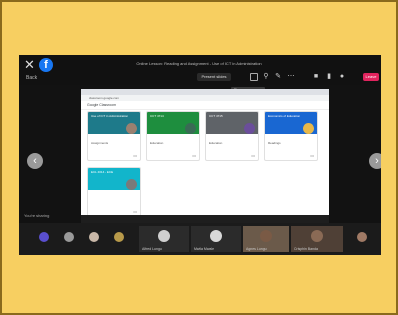 The height and width of the screenshot is (315, 398). I want to click on present-button: Present slides, so click(214, 77).